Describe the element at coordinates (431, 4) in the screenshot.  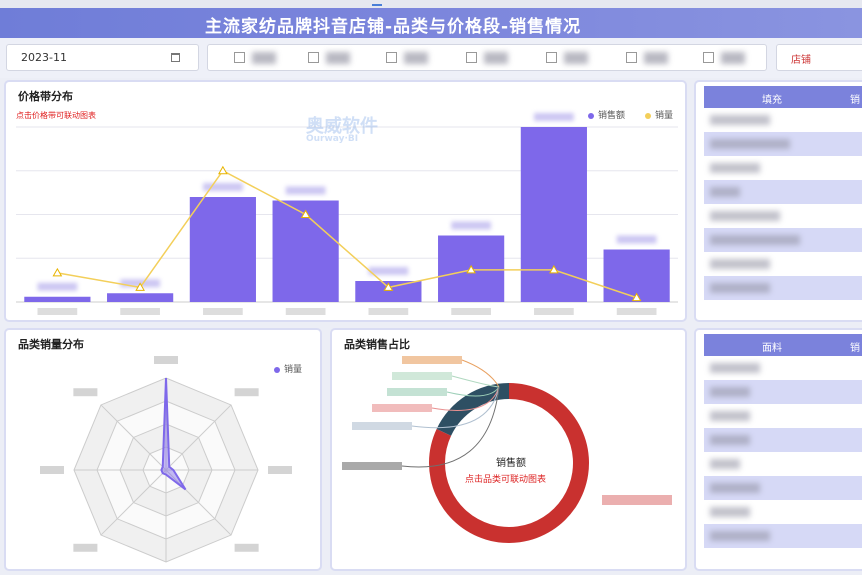
I see `top-strip` at that location.